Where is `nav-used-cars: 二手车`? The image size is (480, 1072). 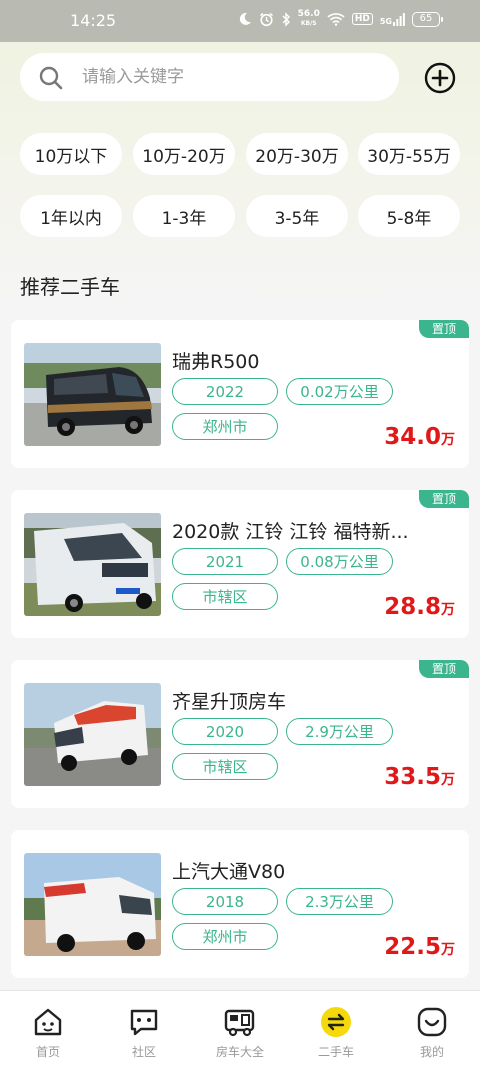 nav-used-cars: 二手车 is located at coordinates (336, 1031).